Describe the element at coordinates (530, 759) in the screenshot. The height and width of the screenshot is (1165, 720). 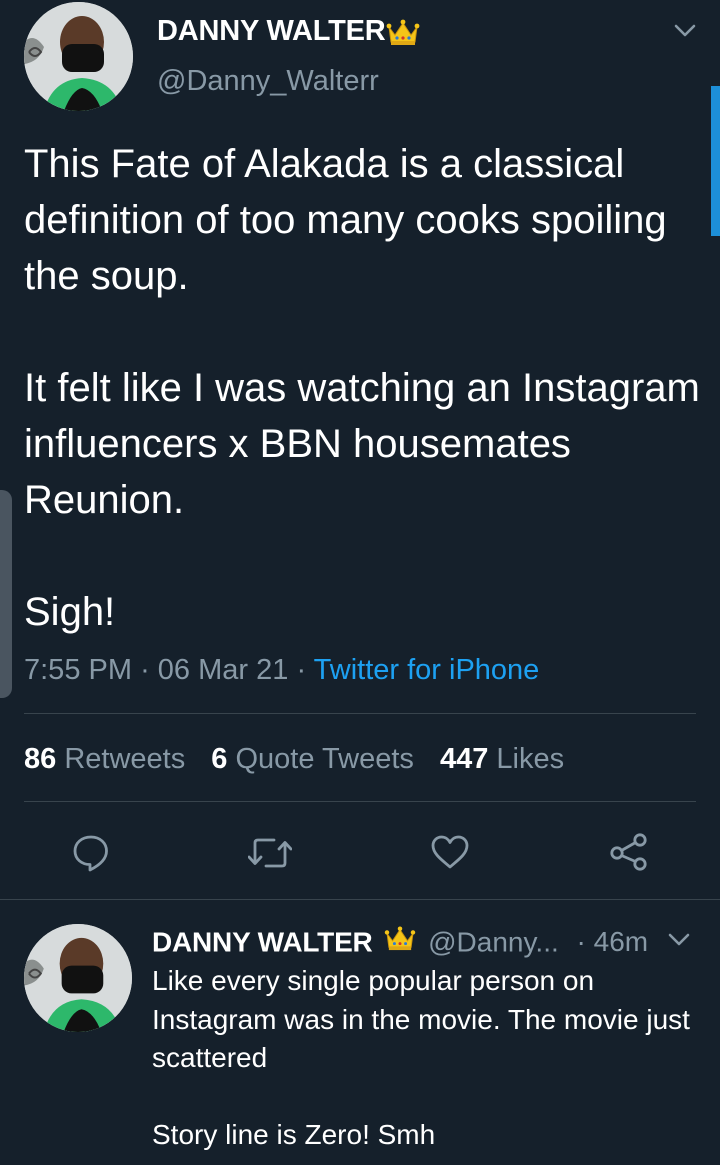
I see `likes-label: Likes` at that location.